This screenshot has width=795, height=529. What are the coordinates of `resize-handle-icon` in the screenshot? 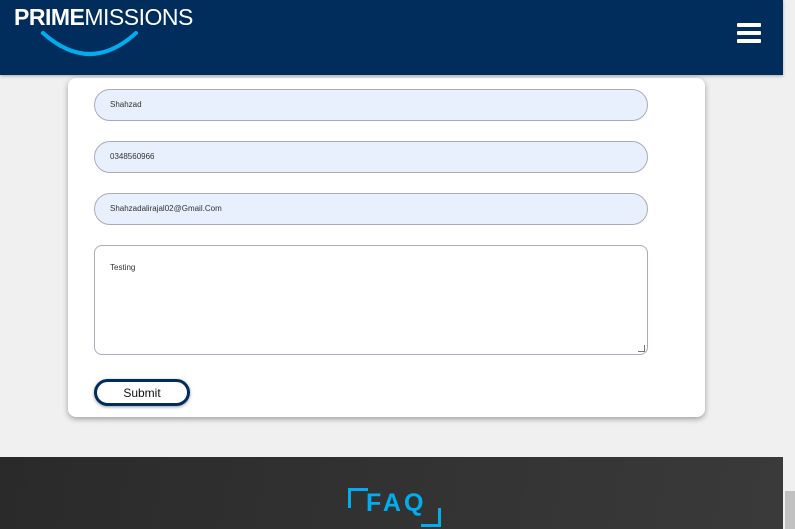 It's located at (641, 348).